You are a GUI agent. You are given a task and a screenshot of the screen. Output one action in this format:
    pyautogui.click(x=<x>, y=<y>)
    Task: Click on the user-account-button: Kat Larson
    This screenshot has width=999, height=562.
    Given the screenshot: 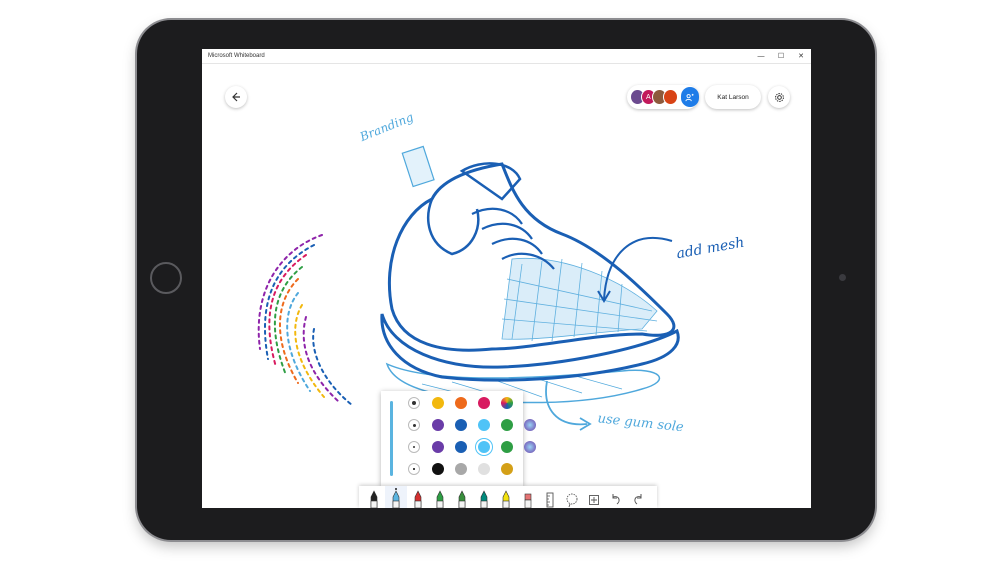 What is the action you would take?
    pyautogui.click(x=733, y=97)
    